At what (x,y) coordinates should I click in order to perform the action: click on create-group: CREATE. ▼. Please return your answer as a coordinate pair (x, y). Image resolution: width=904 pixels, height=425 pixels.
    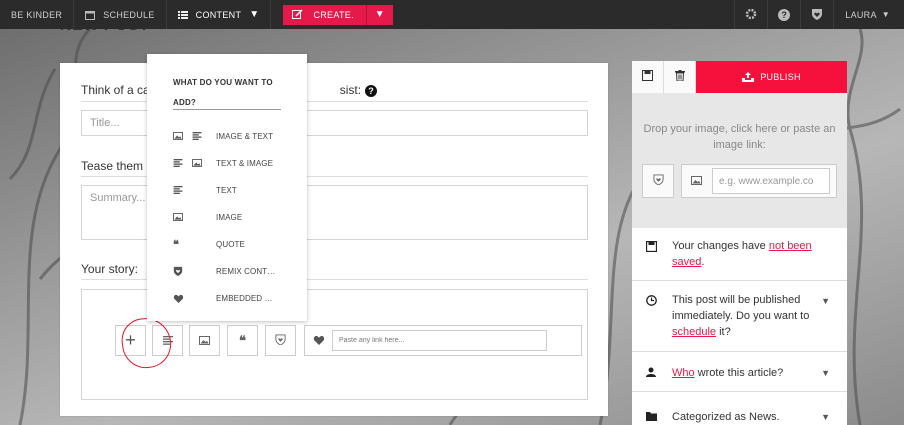
    Looking at the image, I should click on (338, 14).